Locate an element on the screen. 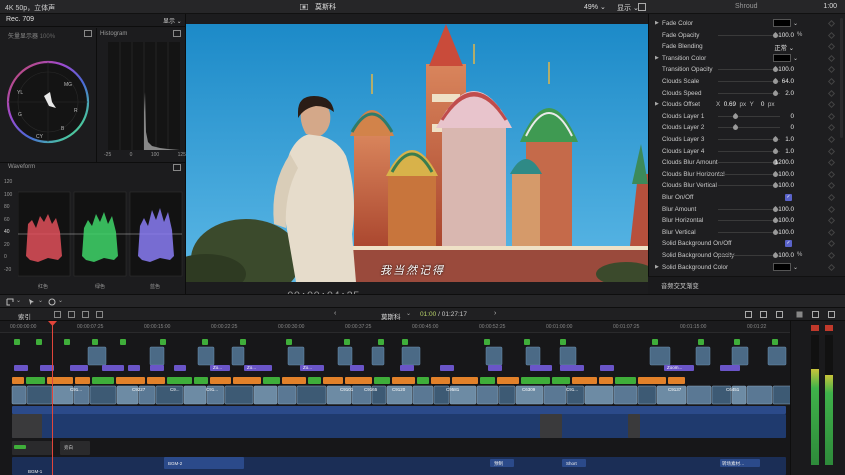  audio-skimming-icon is located at coordinates (748, 314).